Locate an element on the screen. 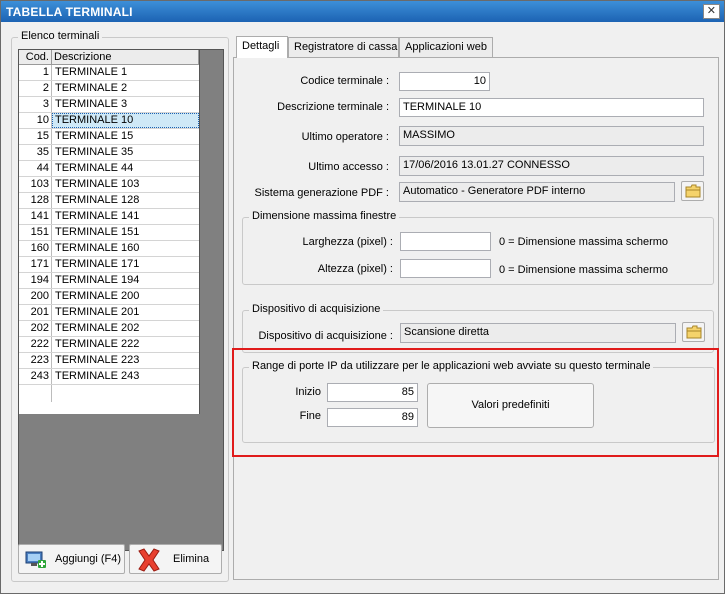 The image size is (725, 594). cell-descrizione: TERMINALE 141 is located at coordinates (97, 216).